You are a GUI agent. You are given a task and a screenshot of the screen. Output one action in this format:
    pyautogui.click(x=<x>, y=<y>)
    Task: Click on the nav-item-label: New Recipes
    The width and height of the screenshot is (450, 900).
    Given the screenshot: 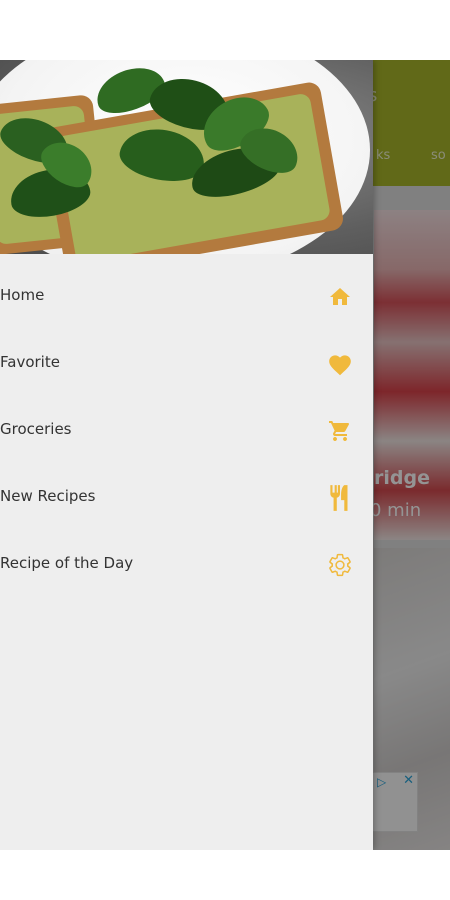 What is the action you would take?
    pyautogui.click(x=48, y=496)
    